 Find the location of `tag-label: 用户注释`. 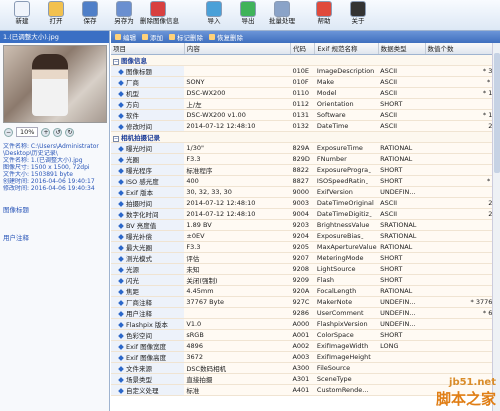

tag-label: 用户注释 is located at coordinates (139, 313).